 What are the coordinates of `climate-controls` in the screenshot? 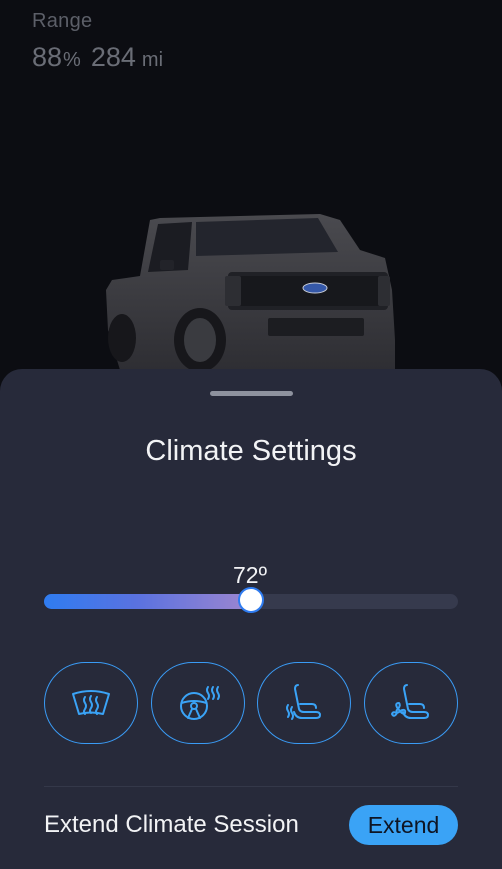 It's located at (251, 703).